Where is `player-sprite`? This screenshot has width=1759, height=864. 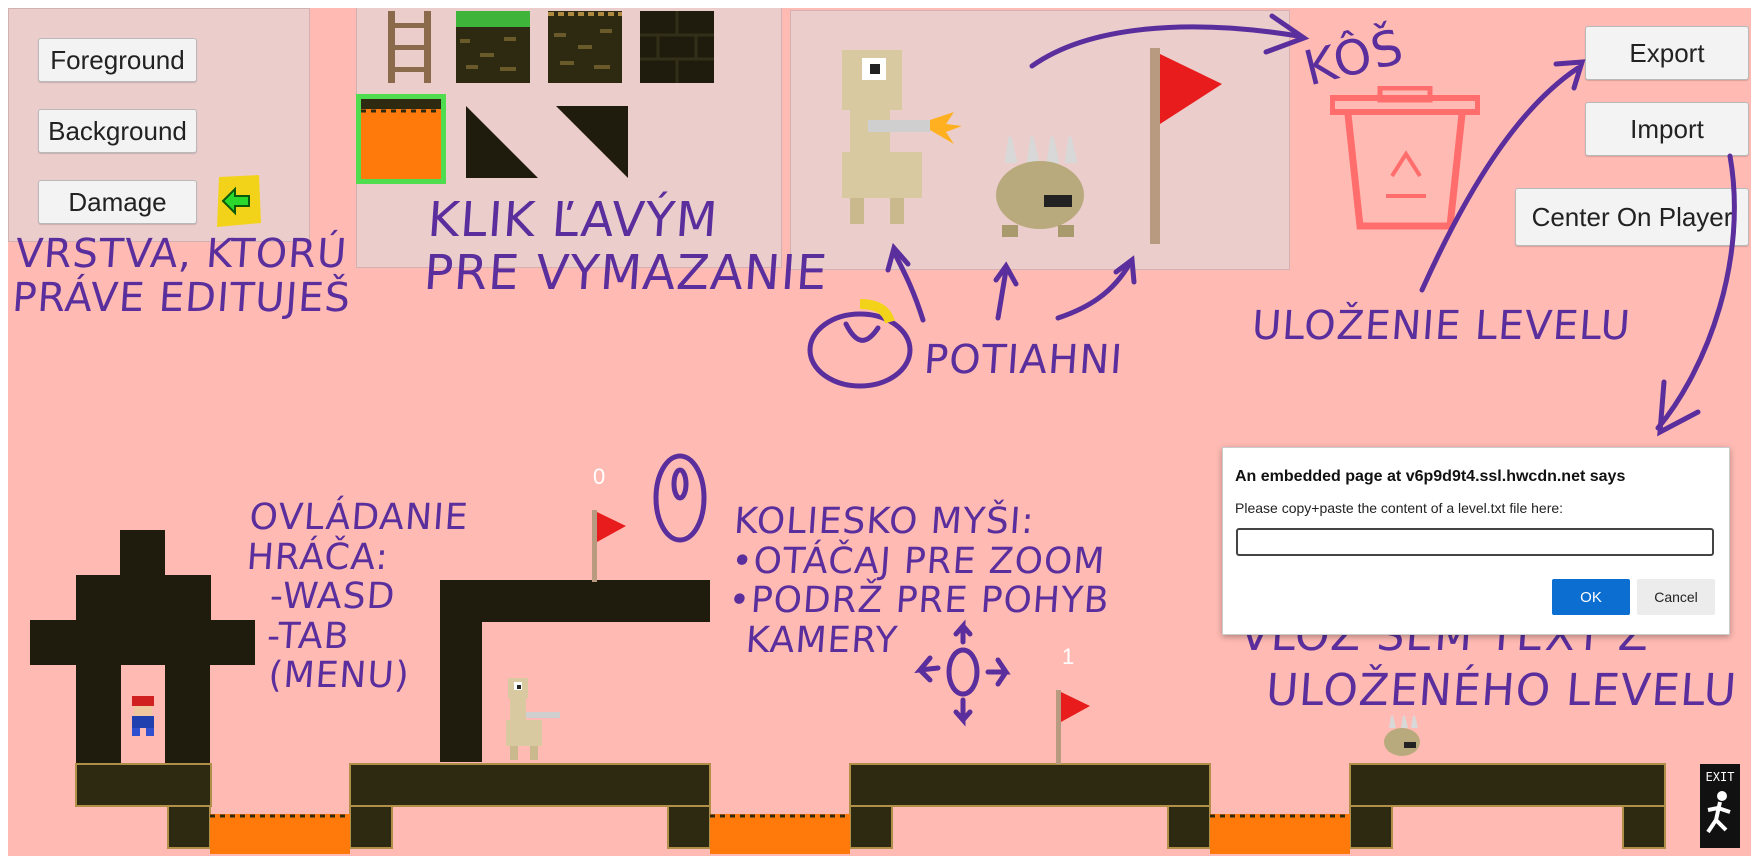
player-sprite is located at coordinates (143, 716).